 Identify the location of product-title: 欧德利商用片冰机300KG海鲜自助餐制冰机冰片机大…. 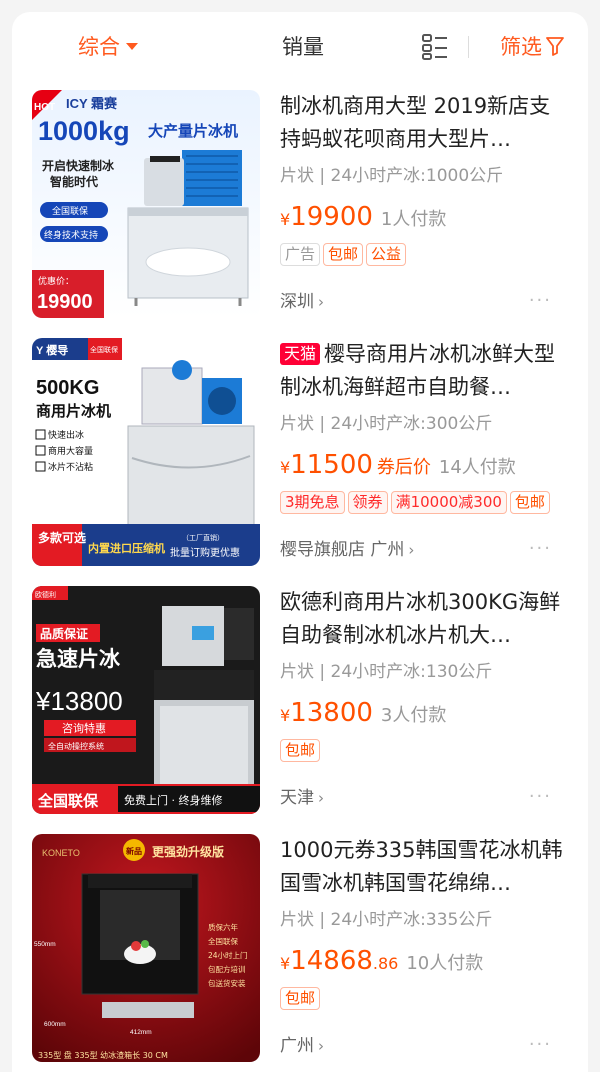
(425, 619).